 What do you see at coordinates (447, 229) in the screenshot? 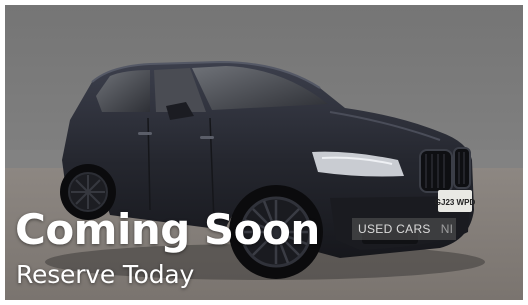
I see `watermark-suffix: NI` at bounding box center [447, 229].